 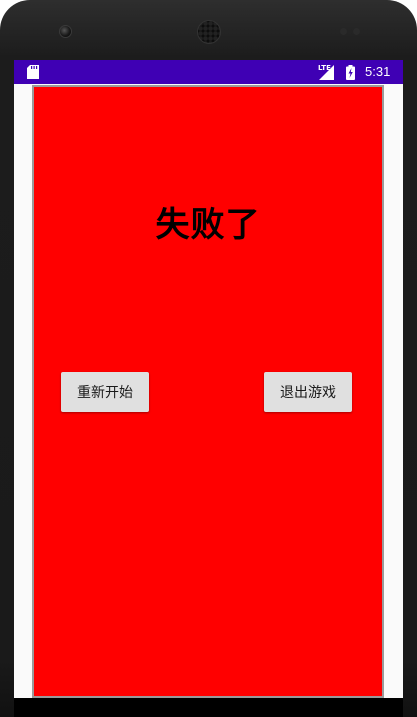 What do you see at coordinates (378, 71) in the screenshot?
I see `status-clock: 5:31` at bounding box center [378, 71].